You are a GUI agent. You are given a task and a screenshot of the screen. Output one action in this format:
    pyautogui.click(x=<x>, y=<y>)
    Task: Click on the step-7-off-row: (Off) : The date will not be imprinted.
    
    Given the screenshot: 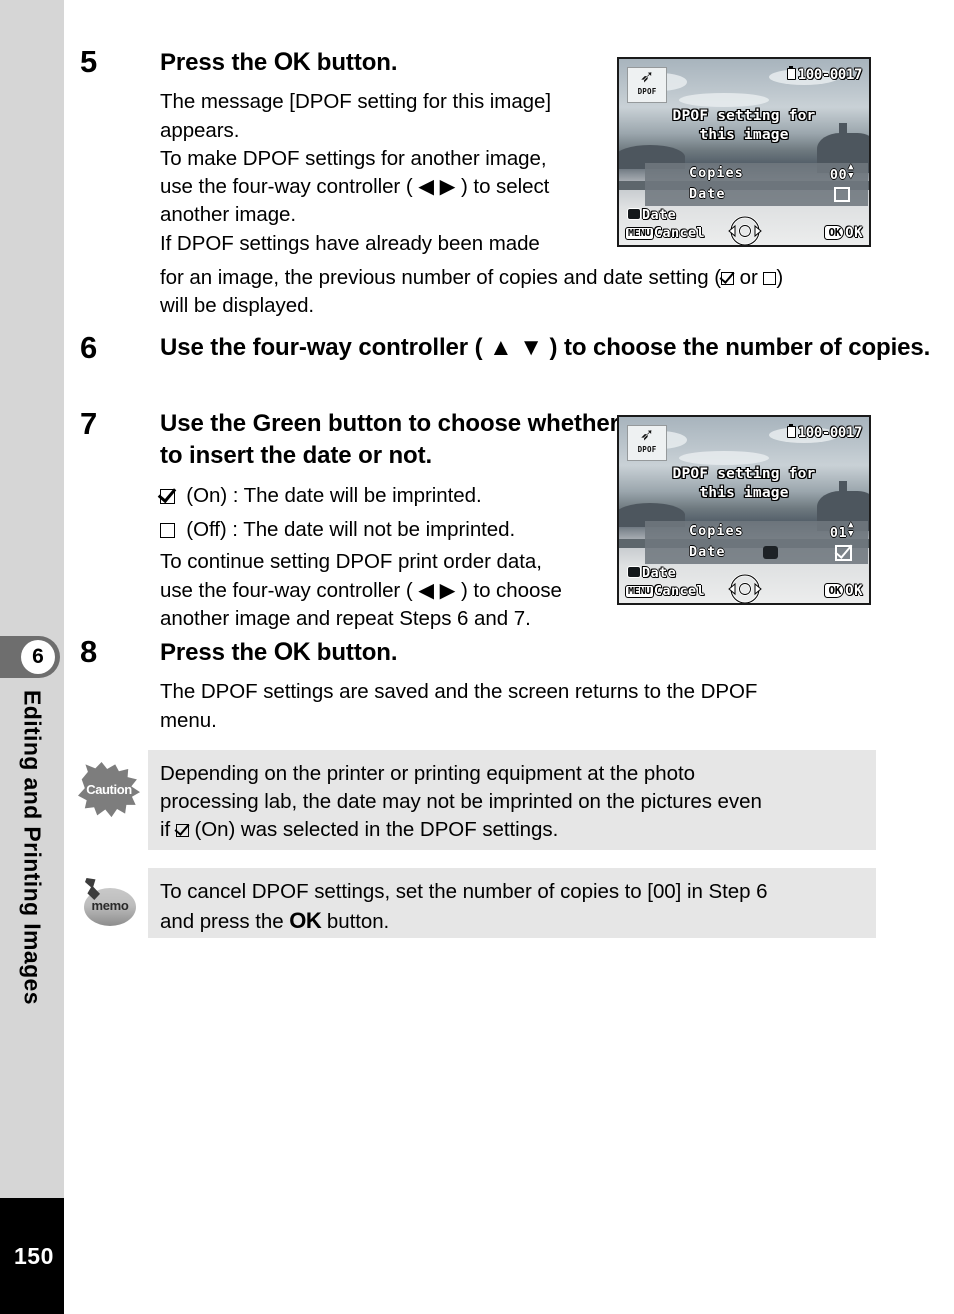 What is the action you would take?
    pyautogui.click(x=395, y=530)
    